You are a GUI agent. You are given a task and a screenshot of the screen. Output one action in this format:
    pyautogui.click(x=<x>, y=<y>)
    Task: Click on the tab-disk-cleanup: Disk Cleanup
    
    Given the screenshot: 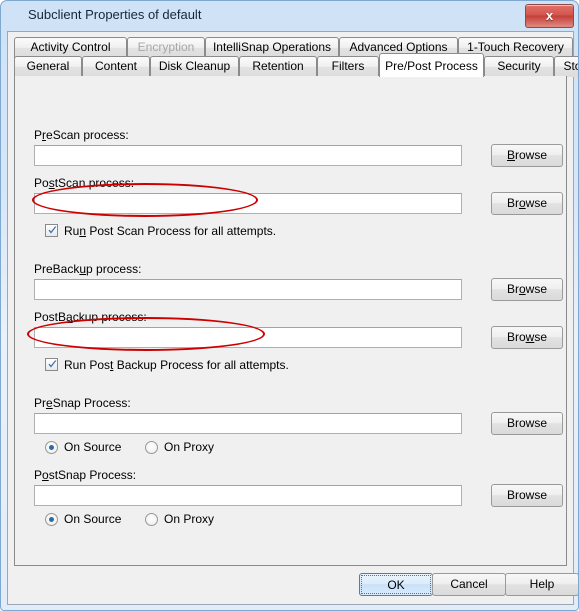 What is the action you would take?
    pyautogui.click(x=194, y=66)
    